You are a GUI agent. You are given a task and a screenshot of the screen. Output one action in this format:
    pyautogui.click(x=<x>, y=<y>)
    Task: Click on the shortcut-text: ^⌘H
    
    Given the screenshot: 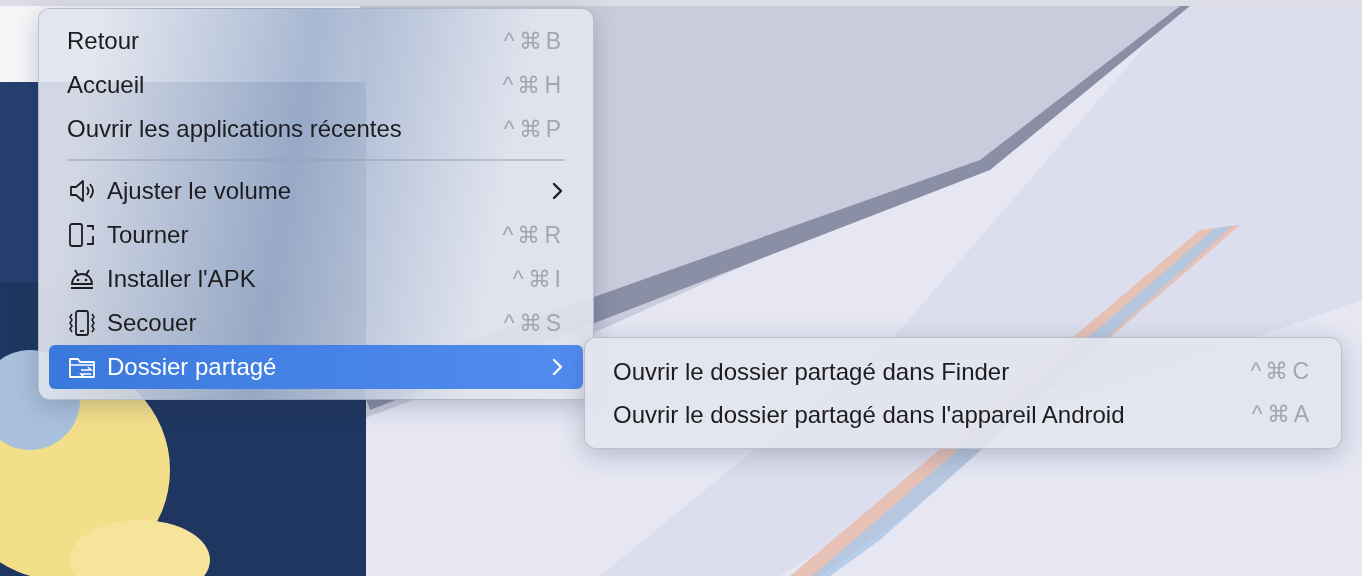 What is the action you would take?
    pyautogui.click(x=533, y=85)
    